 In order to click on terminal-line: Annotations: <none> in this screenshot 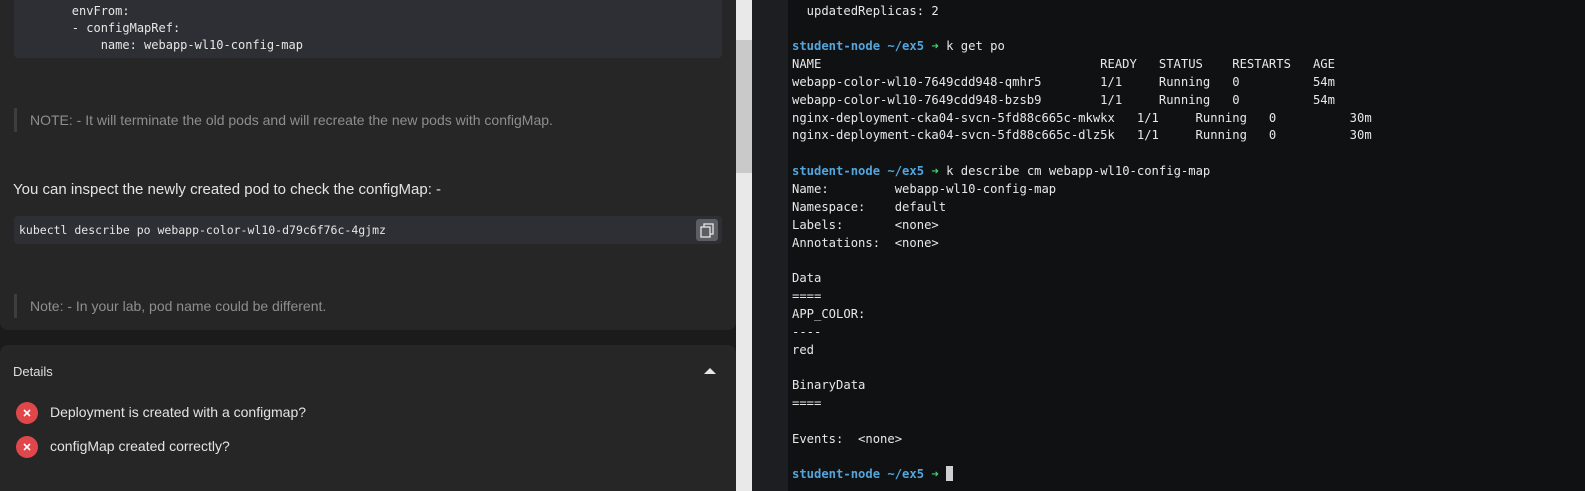, I will do `click(865, 243)`.